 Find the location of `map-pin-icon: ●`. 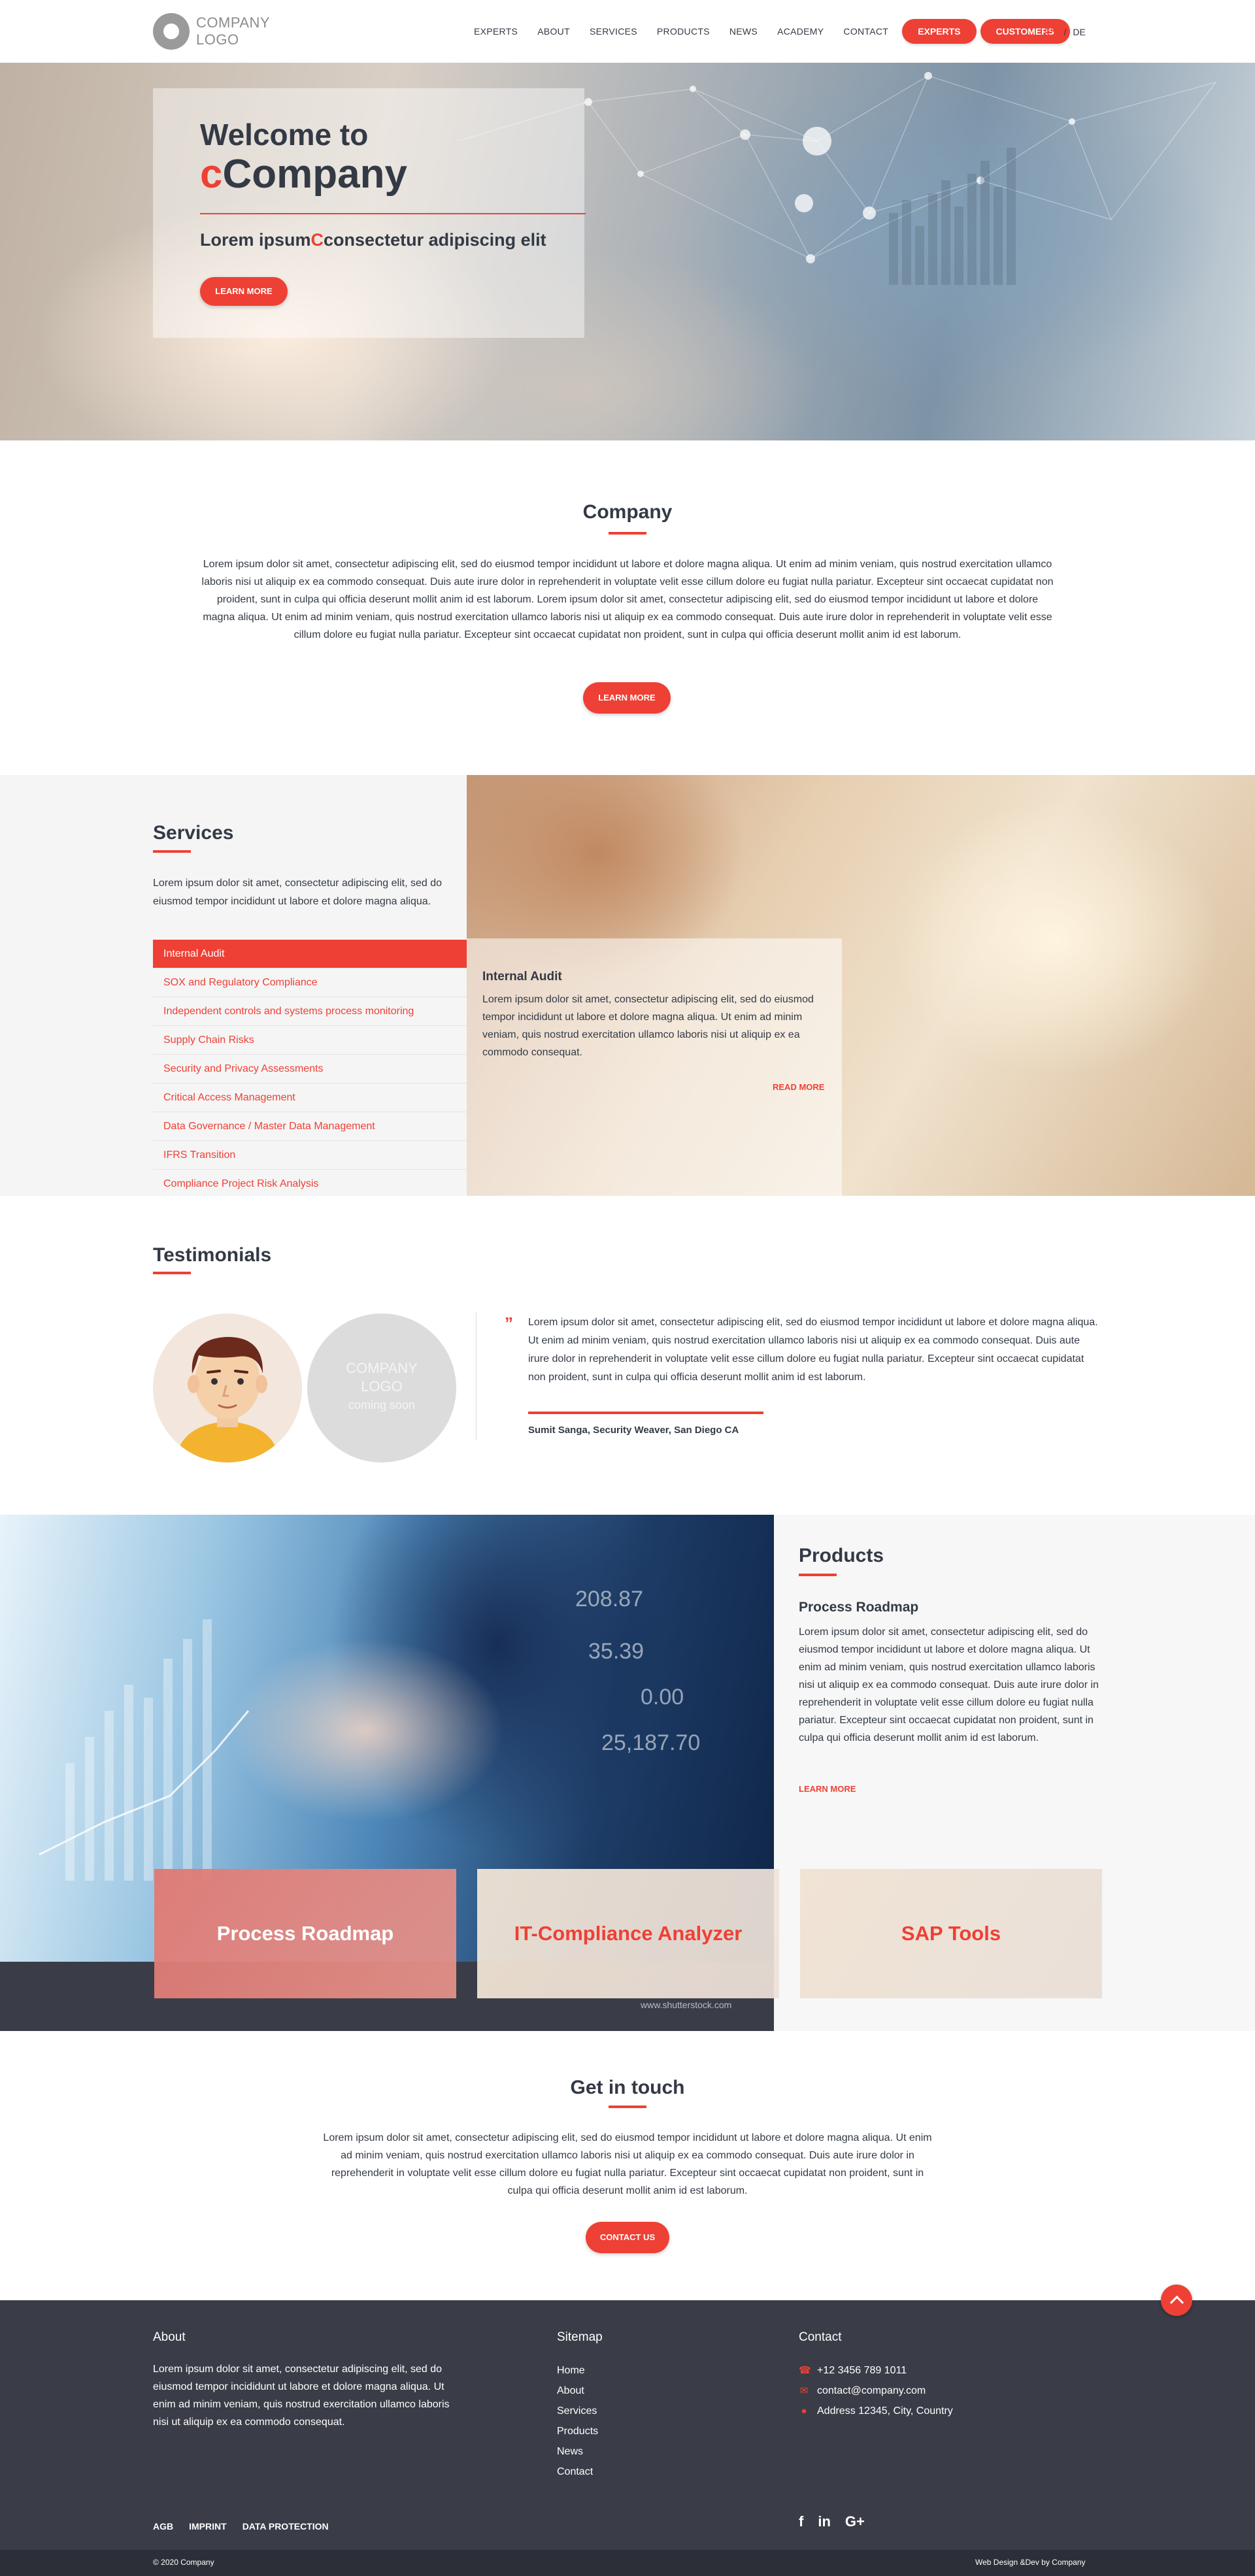

map-pin-icon: ● is located at coordinates (804, 2411).